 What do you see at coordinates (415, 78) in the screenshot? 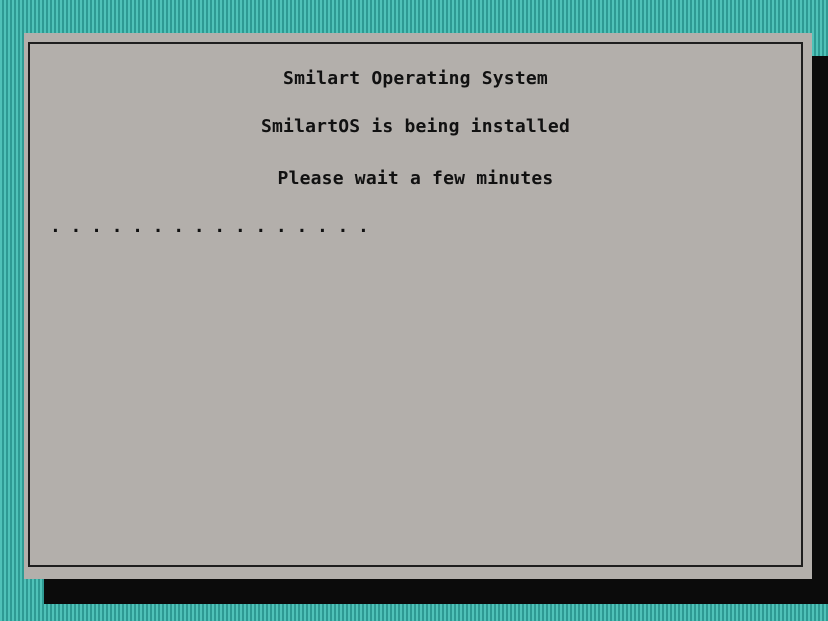
I see `installer-title: Smilart Operating System` at bounding box center [415, 78].